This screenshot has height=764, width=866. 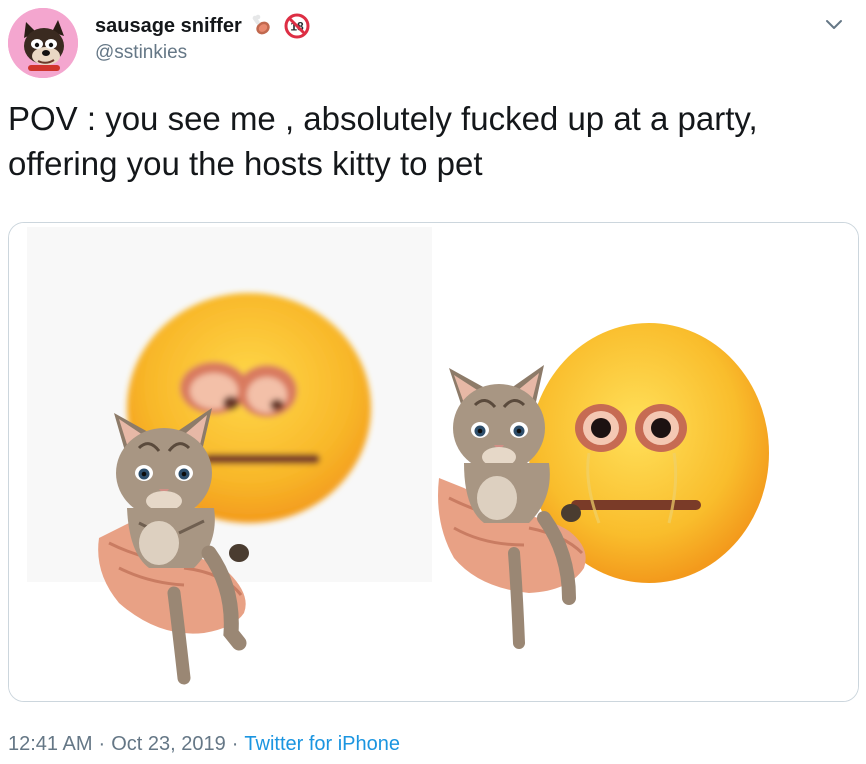 What do you see at coordinates (168, 26) in the screenshot?
I see `display-name: sausage sniffer` at bounding box center [168, 26].